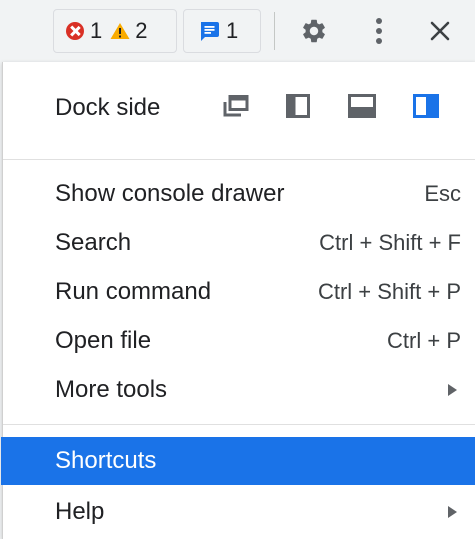  I want to click on menu-item-label: Shortcuts, so click(106, 460).